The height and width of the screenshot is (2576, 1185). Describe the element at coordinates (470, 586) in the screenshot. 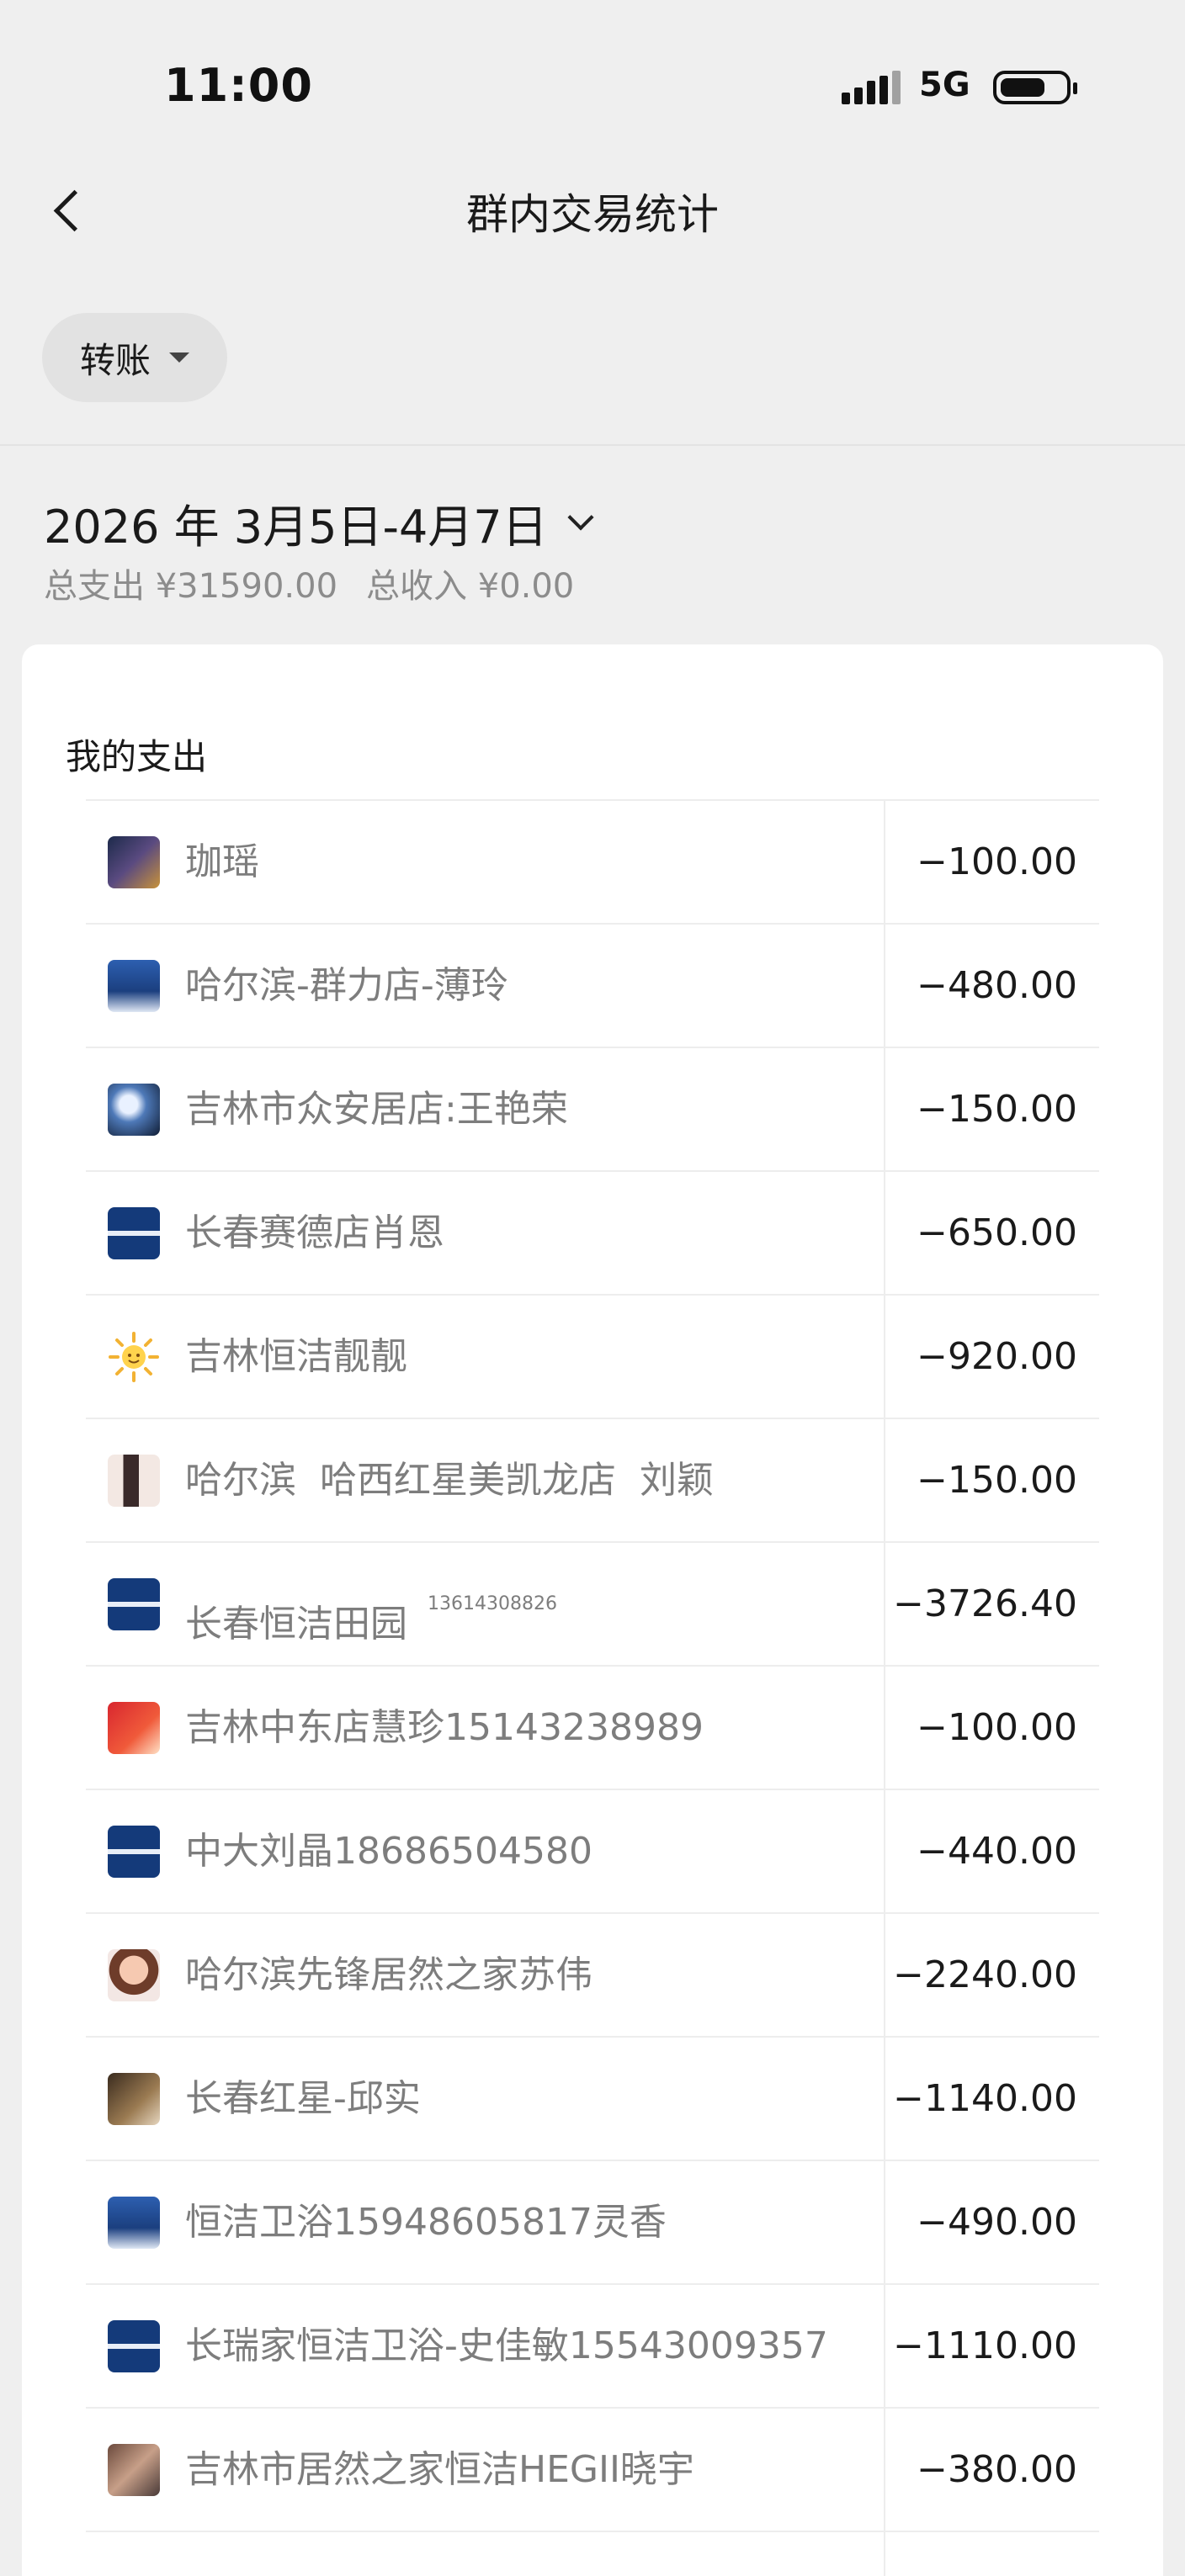

I see `total-income: 总收入 ¥0.00` at that location.